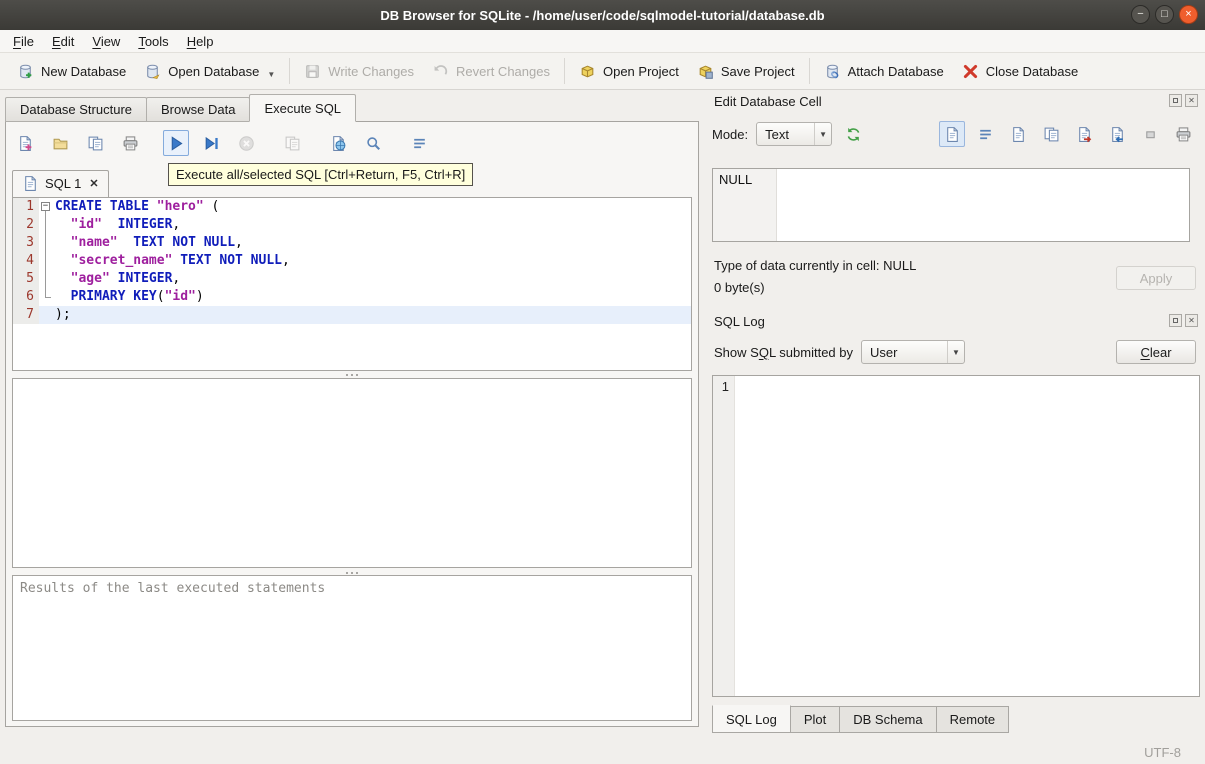  I want to click on print-cell-button, so click(1183, 134).